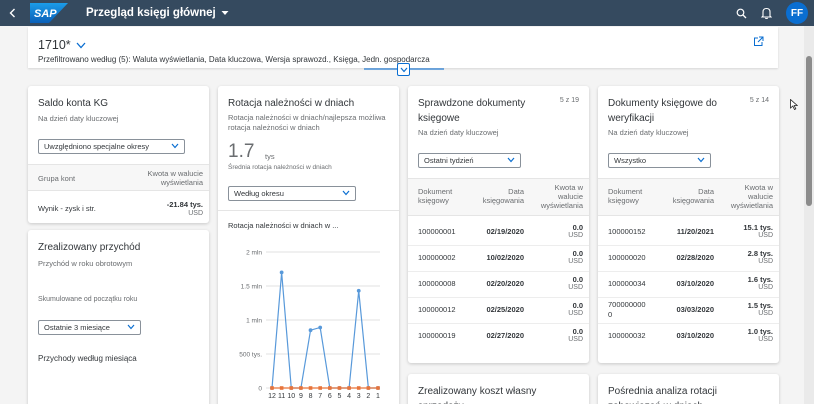  What do you see at coordinates (437, 231) in the screenshot?
I see `document-number: 100000001` at bounding box center [437, 231].